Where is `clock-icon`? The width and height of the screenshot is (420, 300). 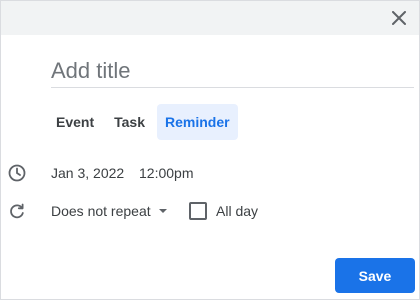 clock-icon is located at coordinates (17, 173).